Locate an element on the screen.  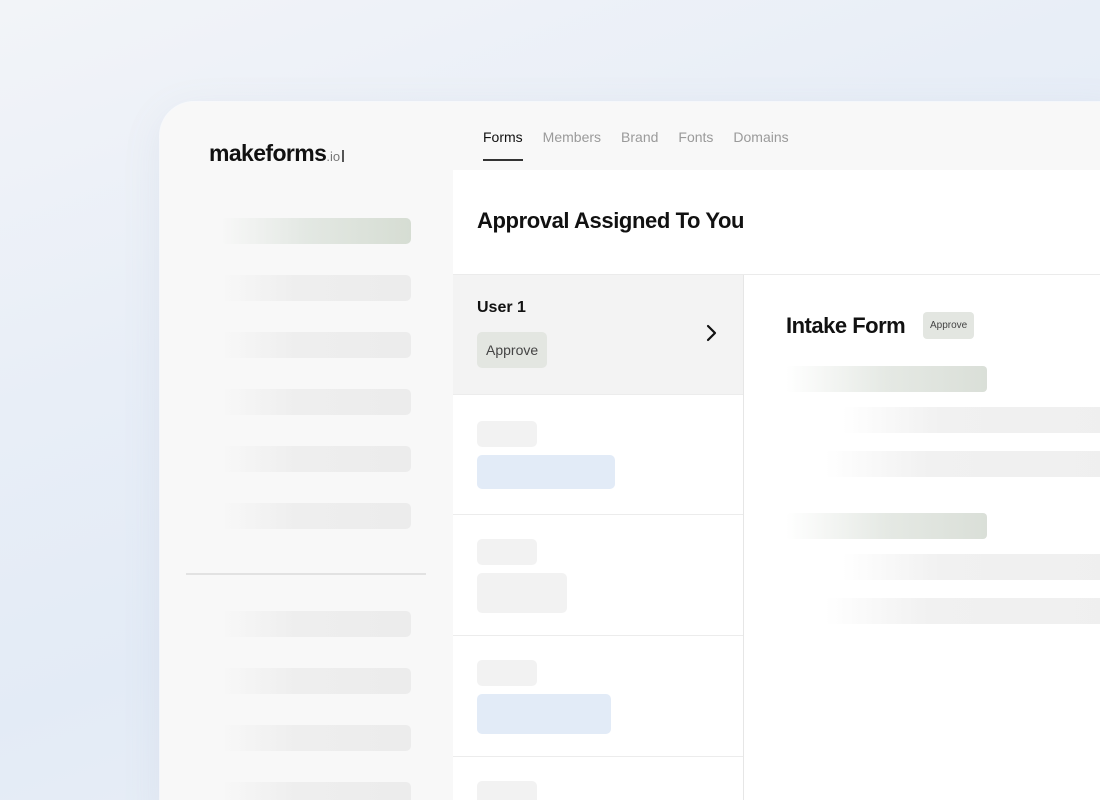
tab-fonts: Fonts is located at coordinates (695, 145).